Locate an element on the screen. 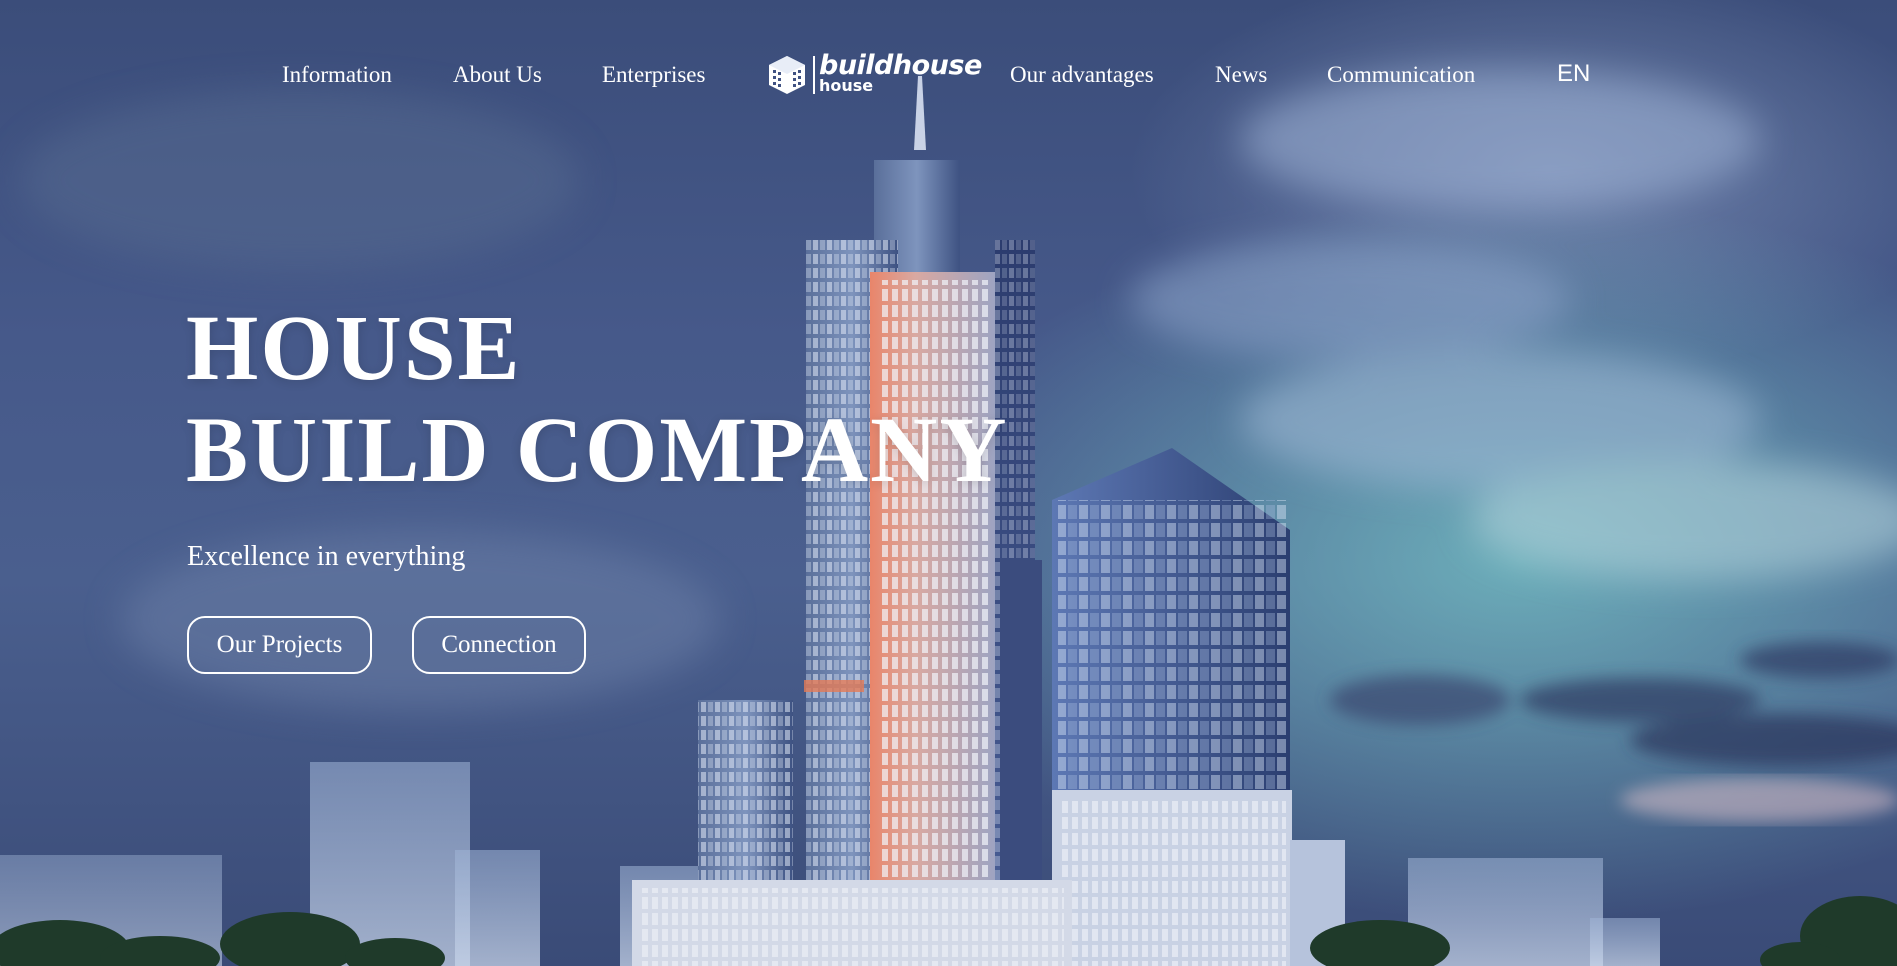 The width and height of the screenshot is (1897, 966). nav-item-enterprises: Enterprises is located at coordinates (653, 75).